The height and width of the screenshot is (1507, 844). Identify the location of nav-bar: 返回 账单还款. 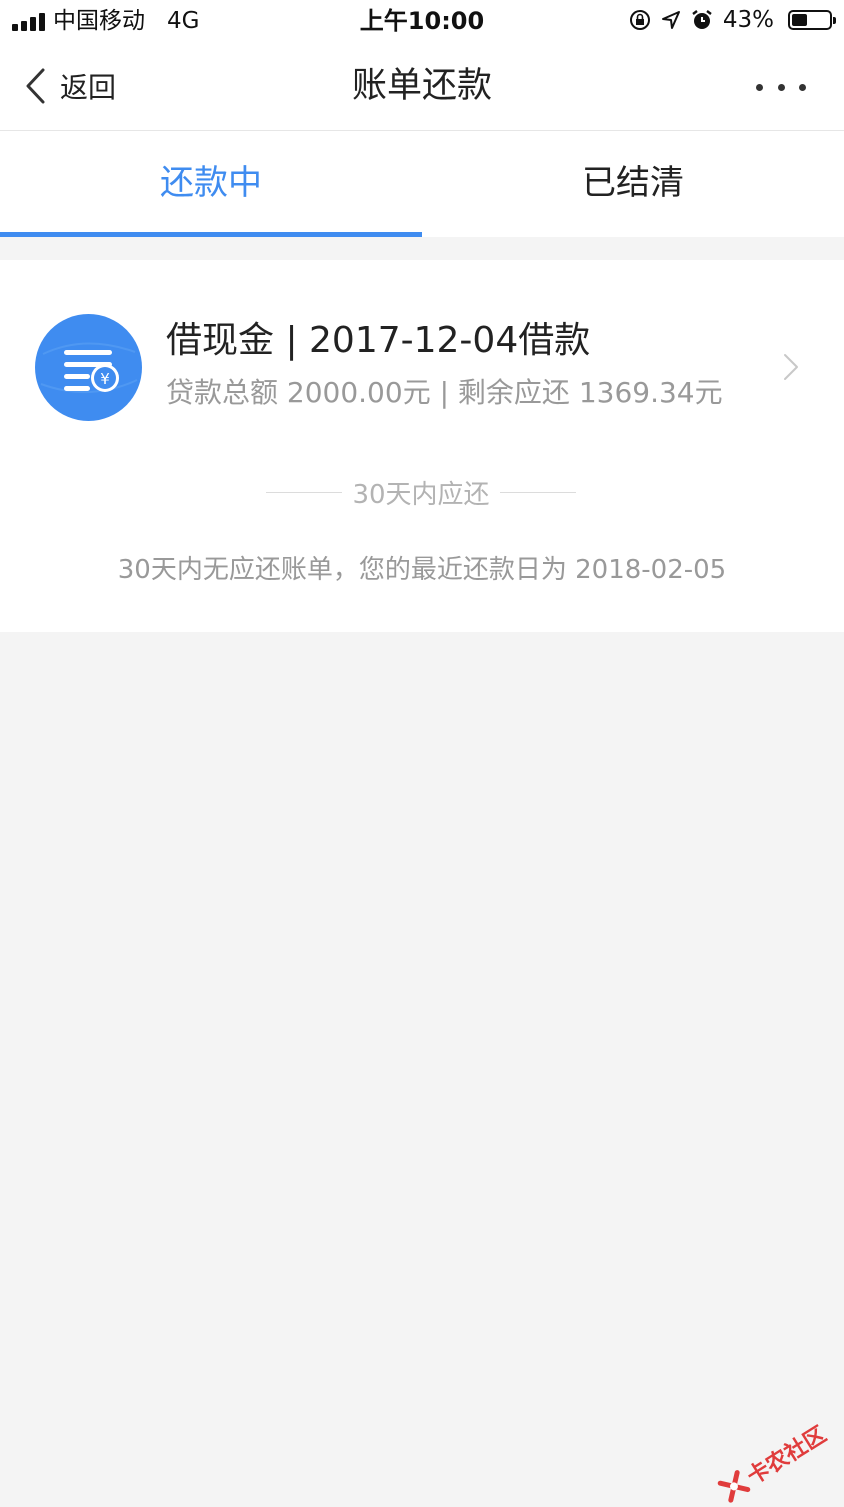
(422, 86).